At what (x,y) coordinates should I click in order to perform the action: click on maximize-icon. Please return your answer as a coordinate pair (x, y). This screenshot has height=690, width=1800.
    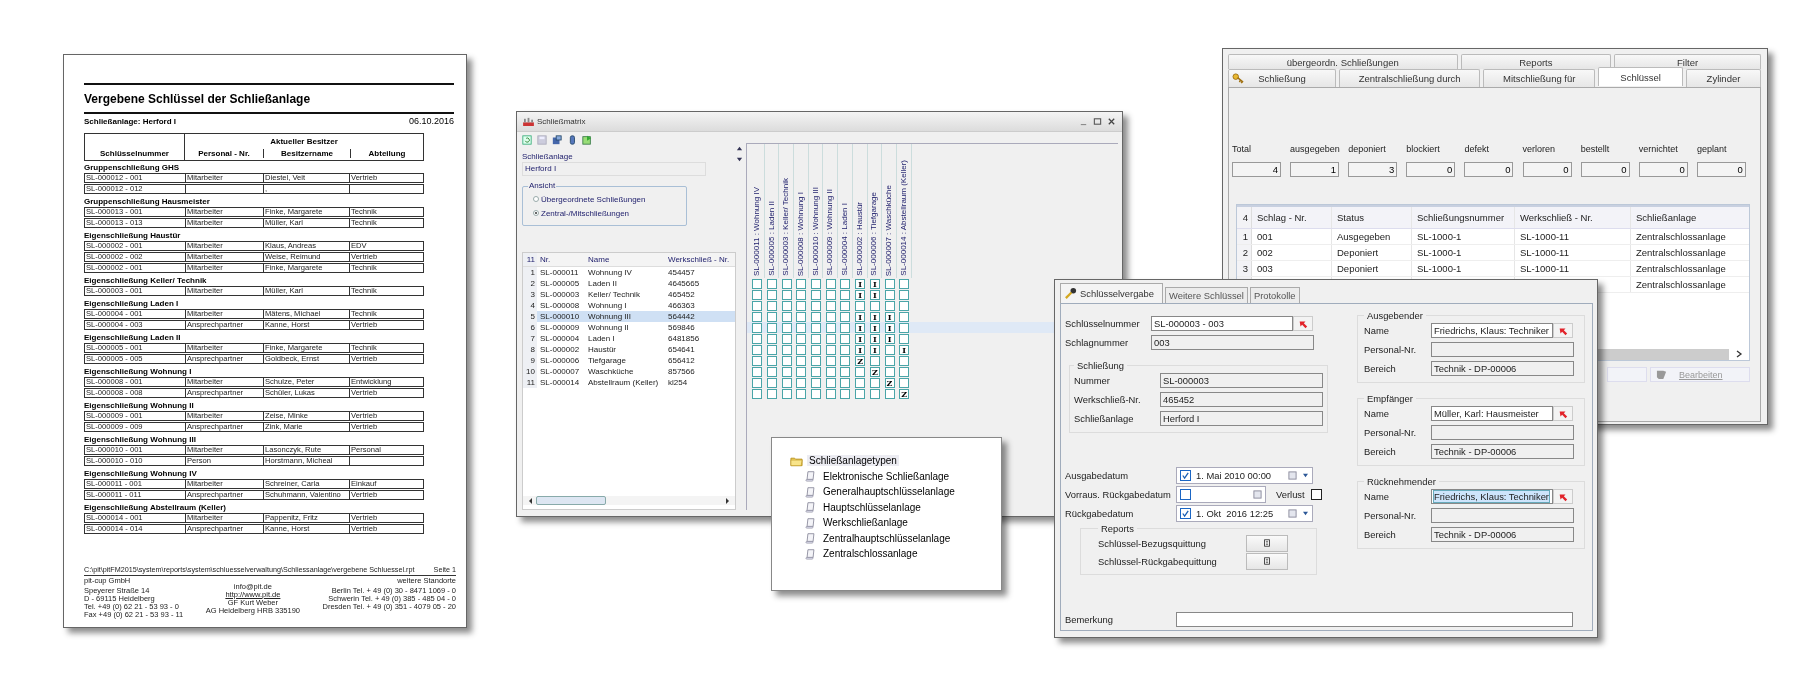
    Looking at the image, I should click on (1097, 121).